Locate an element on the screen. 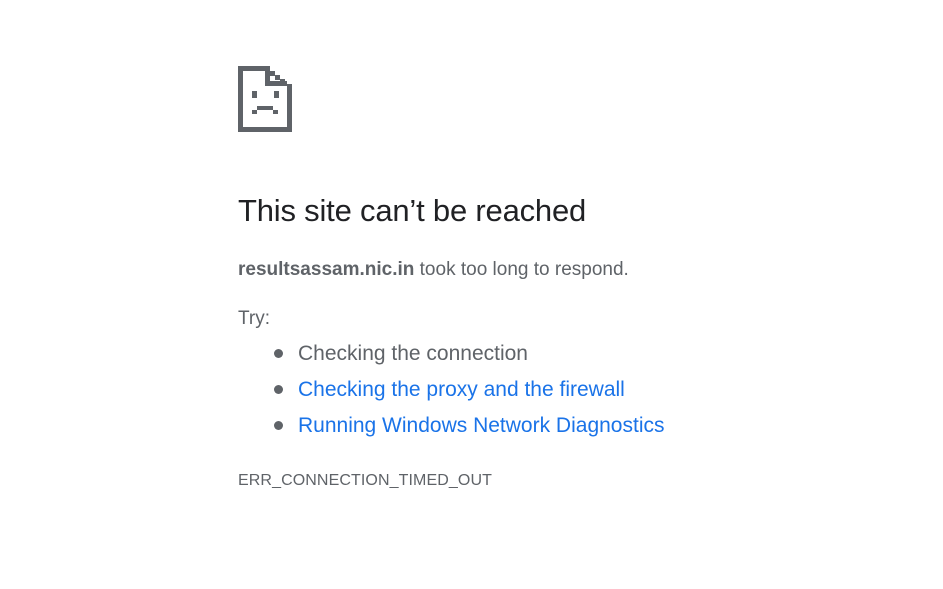 The image size is (943, 589). suggestion-check-connection: Checking the connection is located at coordinates (413, 353).